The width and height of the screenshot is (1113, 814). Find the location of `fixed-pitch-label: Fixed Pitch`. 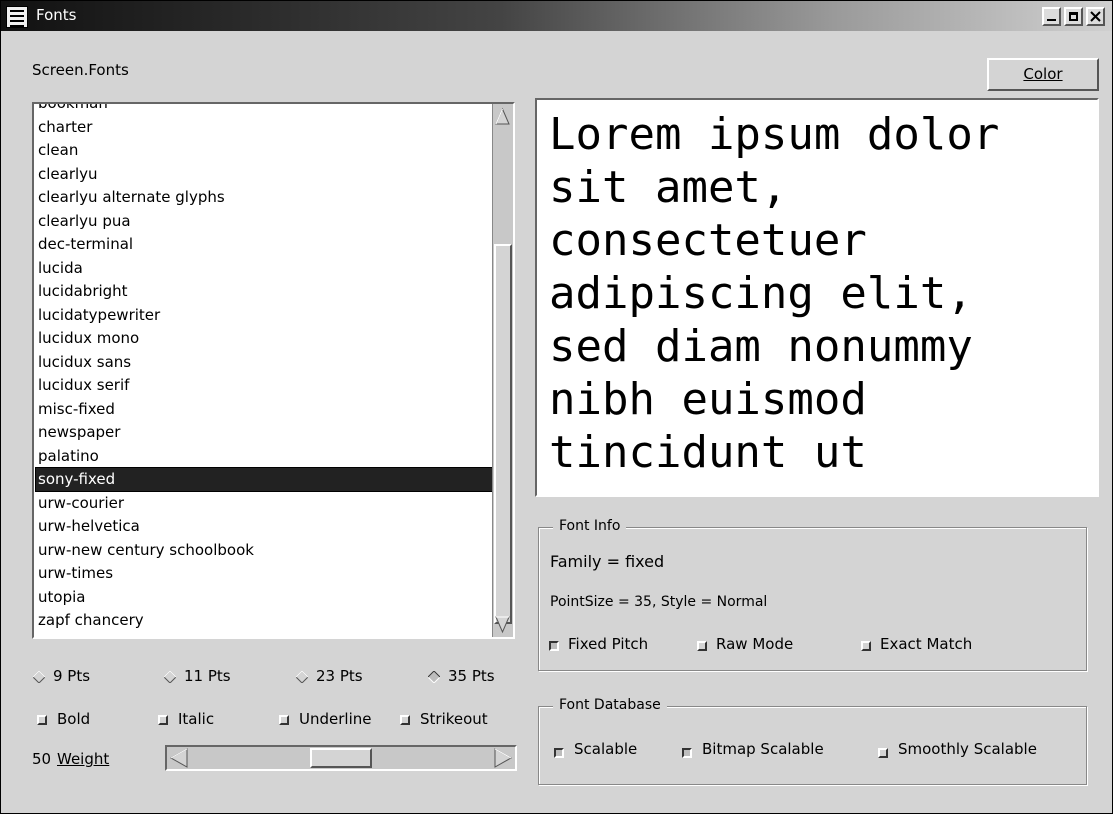

fixed-pitch-label: Fixed Pitch is located at coordinates (608, 644).